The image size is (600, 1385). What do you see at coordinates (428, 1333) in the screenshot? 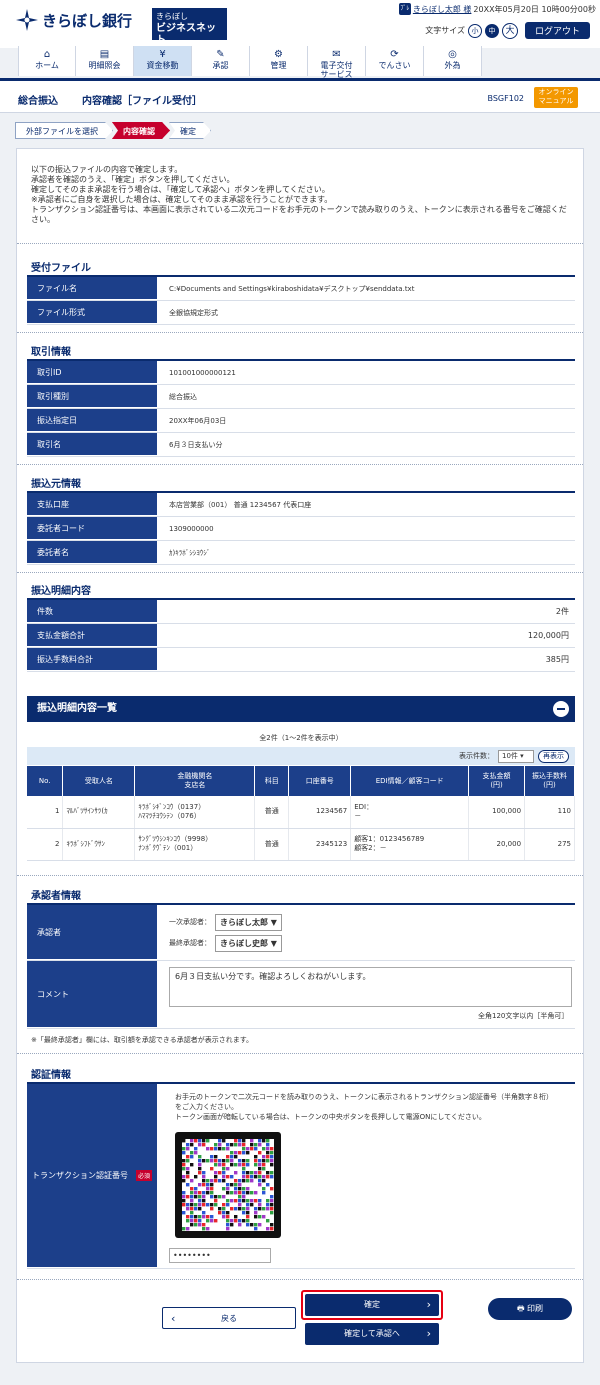
I see `chevron-right-icon: ›` at bounding box center [428, 1333].